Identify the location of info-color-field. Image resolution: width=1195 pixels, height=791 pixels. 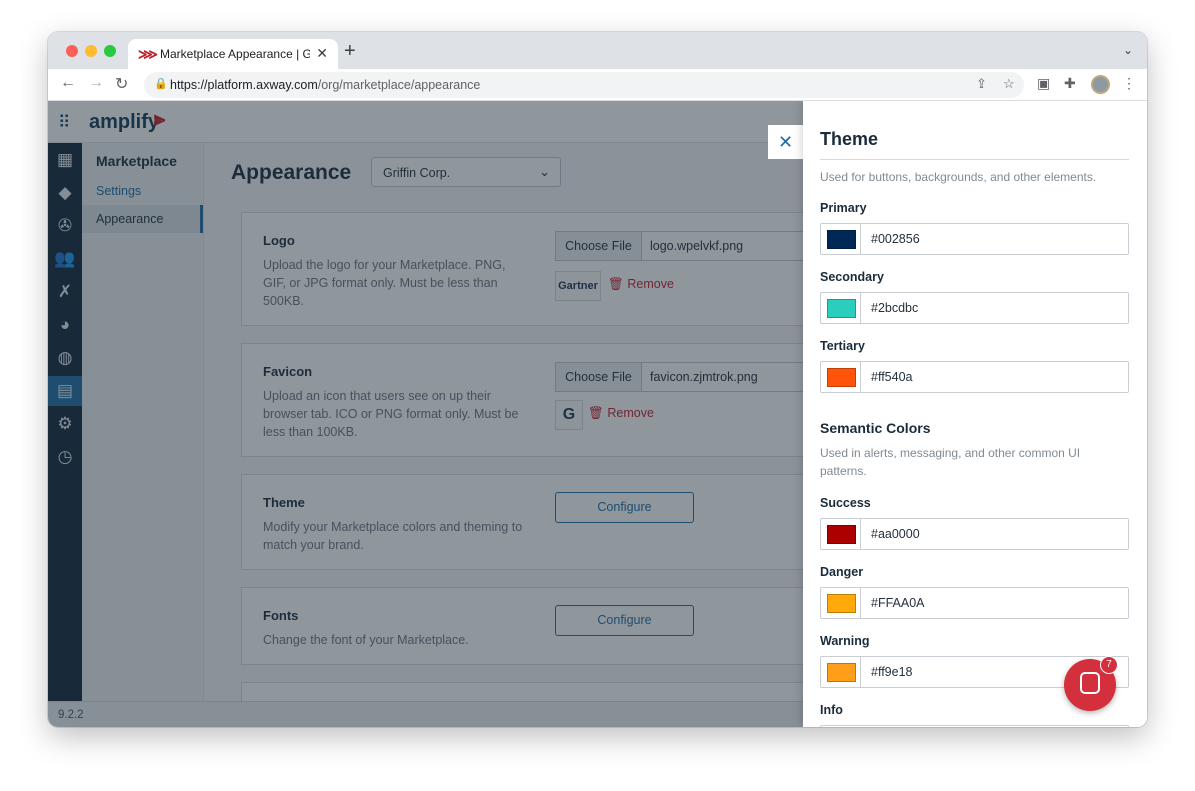
(974, 726).